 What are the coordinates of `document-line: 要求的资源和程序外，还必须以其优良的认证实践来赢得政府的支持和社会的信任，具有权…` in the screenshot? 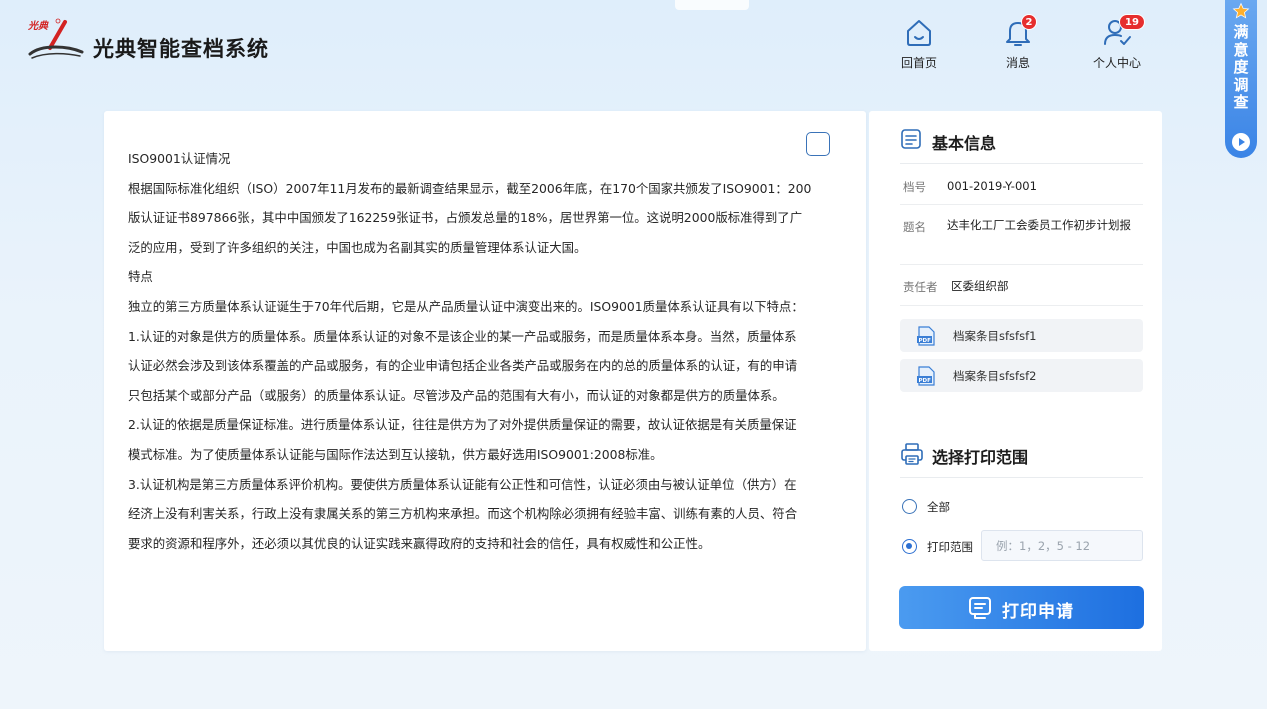 It's located at (419, 543).